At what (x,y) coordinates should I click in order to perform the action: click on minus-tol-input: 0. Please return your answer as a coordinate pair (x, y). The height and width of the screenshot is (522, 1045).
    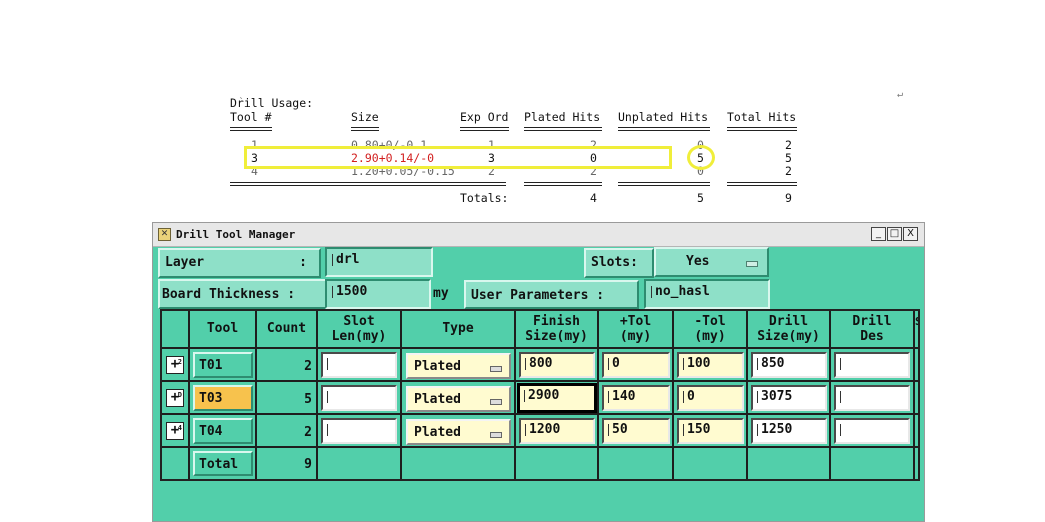
    Looking at the image, I should click on (710, 398).